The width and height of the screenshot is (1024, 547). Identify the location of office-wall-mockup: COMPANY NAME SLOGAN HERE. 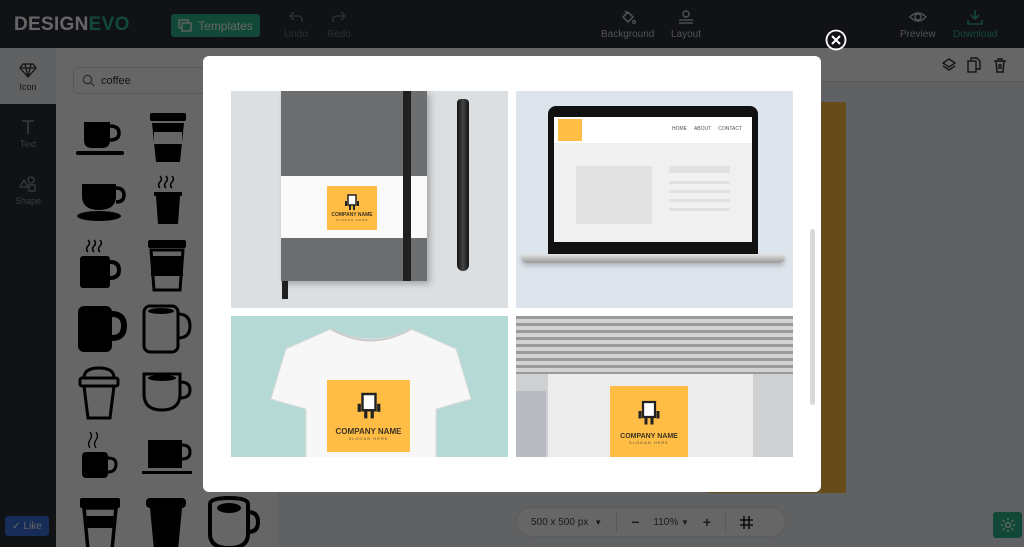
(654, 386).